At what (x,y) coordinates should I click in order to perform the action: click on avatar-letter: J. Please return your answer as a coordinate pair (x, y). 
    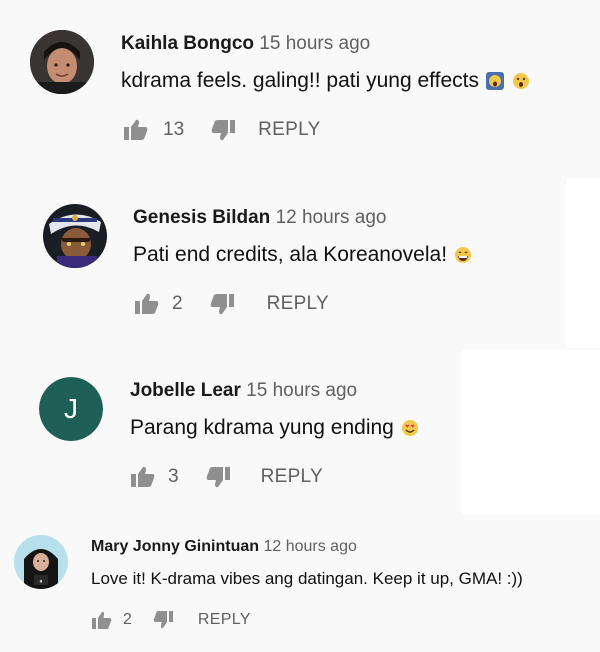
    Looking at the image, I should click on (71, 408).